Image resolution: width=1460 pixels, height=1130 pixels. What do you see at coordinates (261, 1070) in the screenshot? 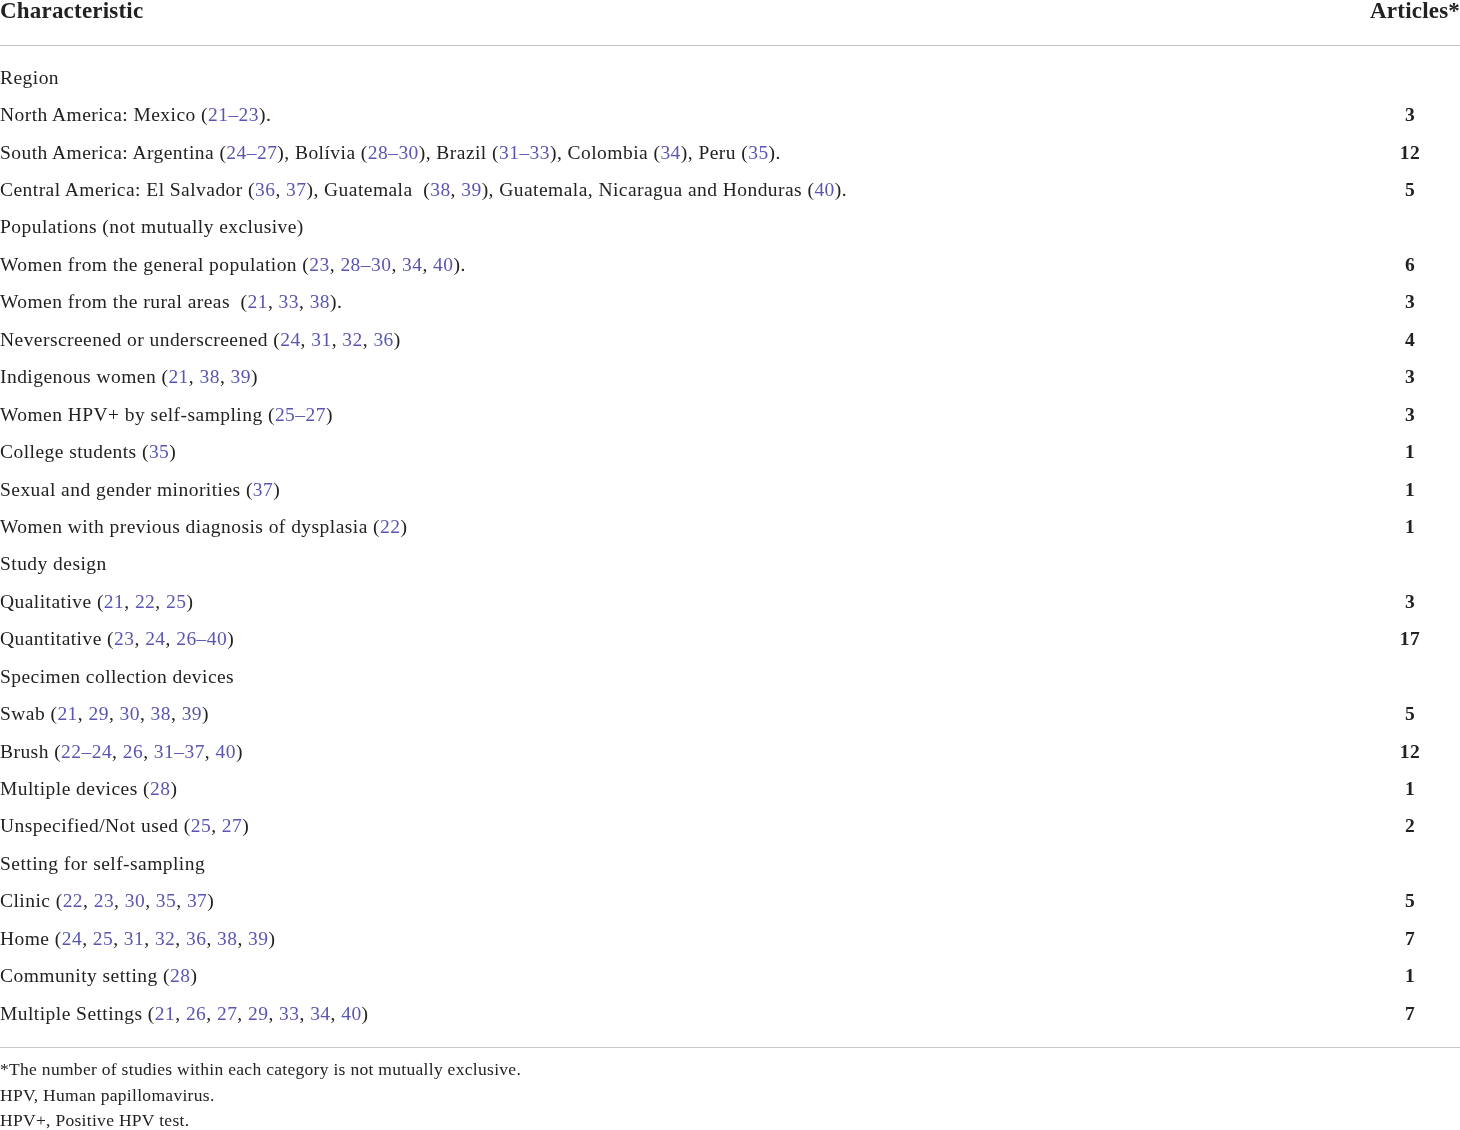
I see `footnote: *The number of studies within each category is not mutually exclusive.` at bounding box center [261, 1070].